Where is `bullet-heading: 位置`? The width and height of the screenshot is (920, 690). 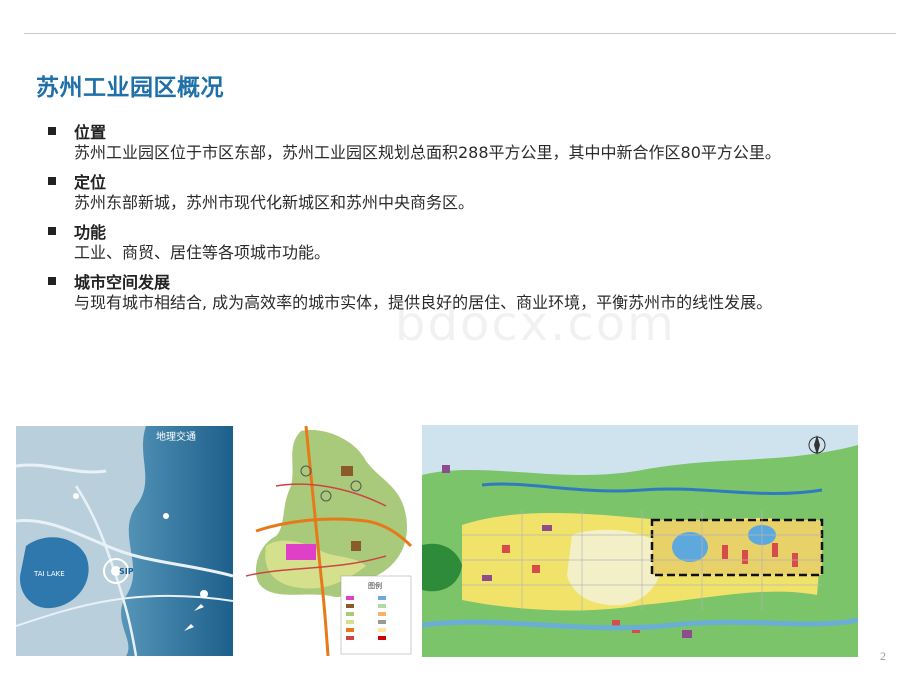
bullet-heading: 位置 is located at coordinates (90, 132).